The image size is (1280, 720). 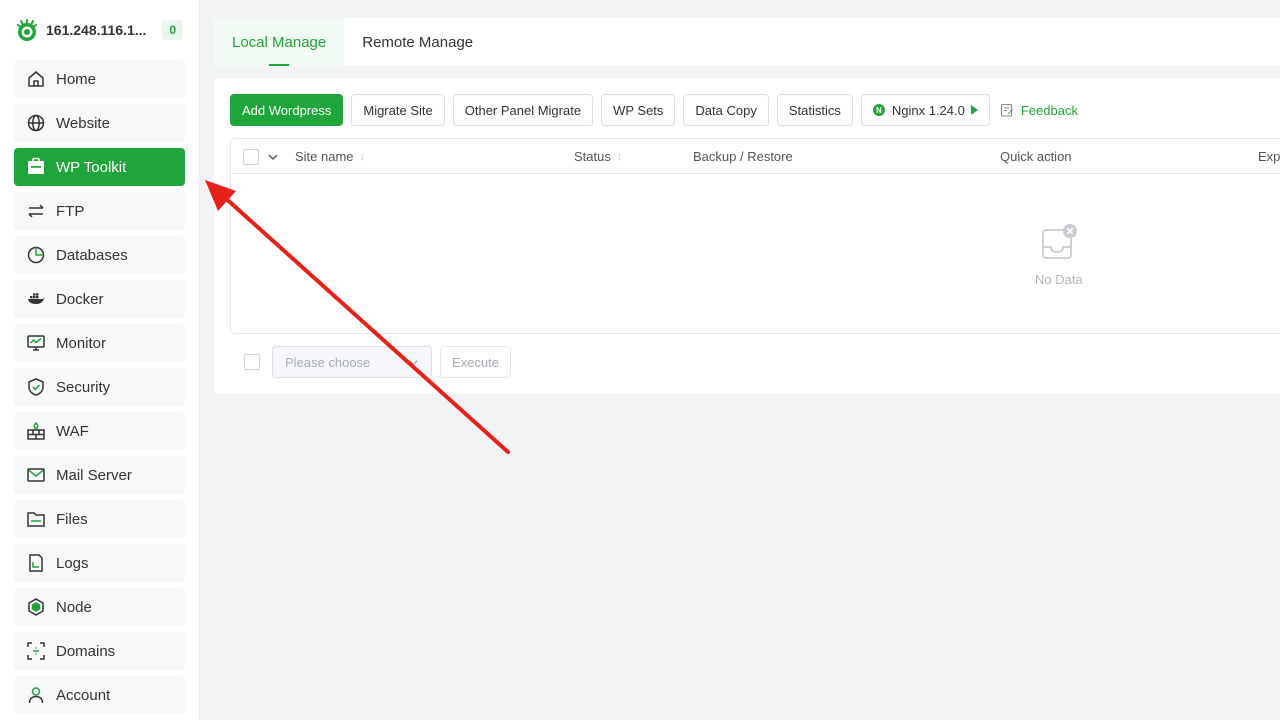 What do you see at coordinates (99, 607) in the screenshot?
I see `sidebar-item-node: Node` at bounding box center [99, 607].